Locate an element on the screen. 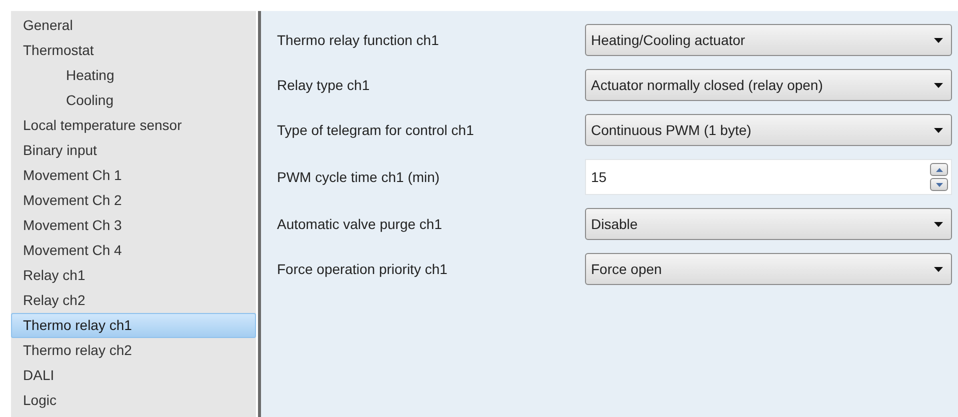 The width and height of the screenshot is (958, 417). parameter-label: Thermo relay function ch1 is located at coordinates (358, 40).